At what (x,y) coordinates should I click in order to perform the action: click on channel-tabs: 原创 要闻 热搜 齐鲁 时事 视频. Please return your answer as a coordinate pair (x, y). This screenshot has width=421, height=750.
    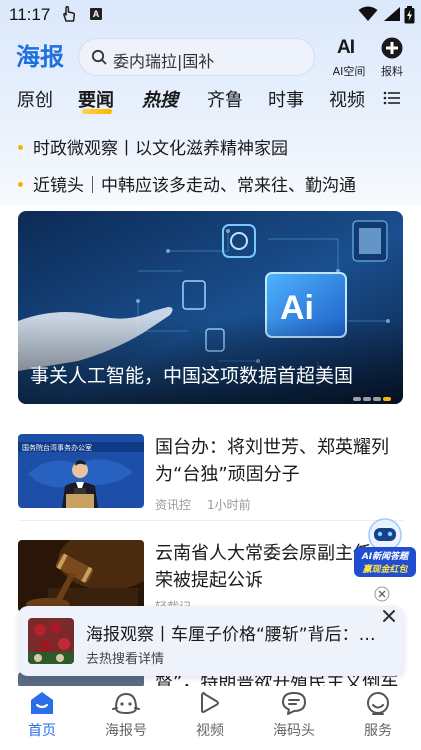
    Looking at the image, I should click on (210, 100).